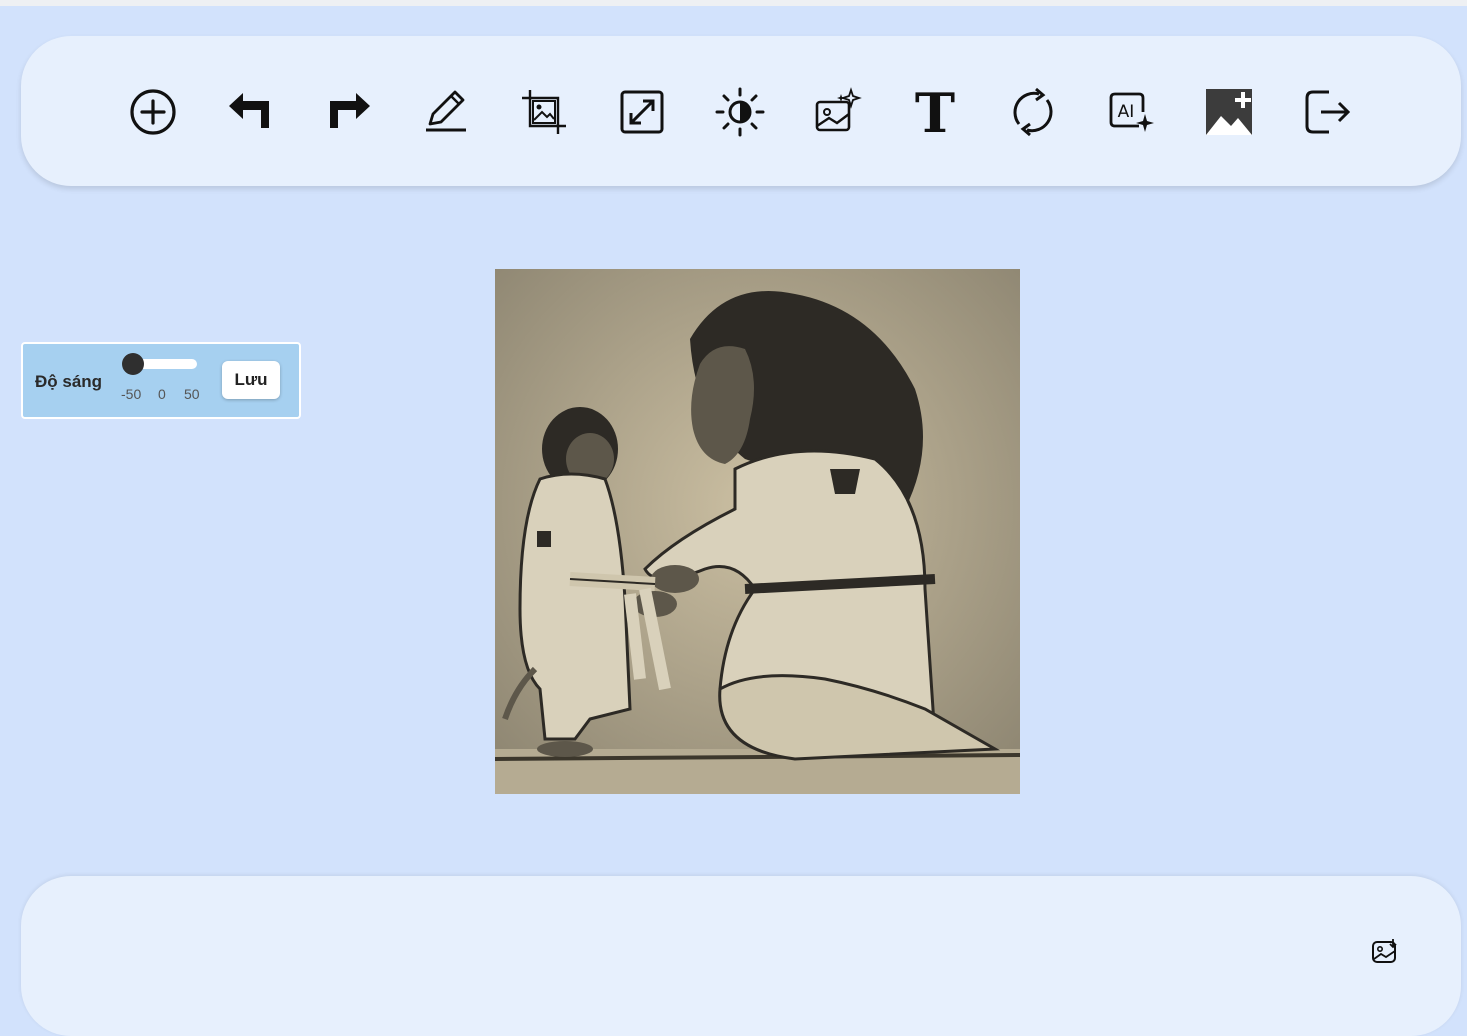 The width and height of the screenshot is (1467, 1036). Describe the element at coordinates (162, 394) in the screenshot. I see `slider-mid-label: 0` at that location.